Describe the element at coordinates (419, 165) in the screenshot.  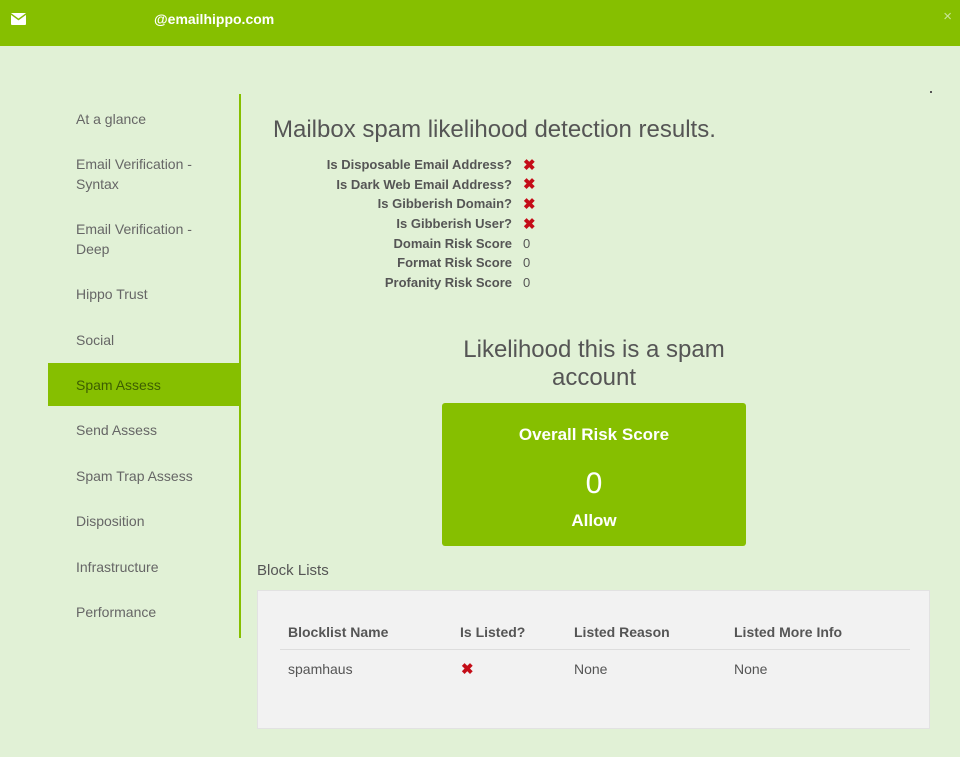
I see `flag-label: Is Disposable Email Address?` at that location.